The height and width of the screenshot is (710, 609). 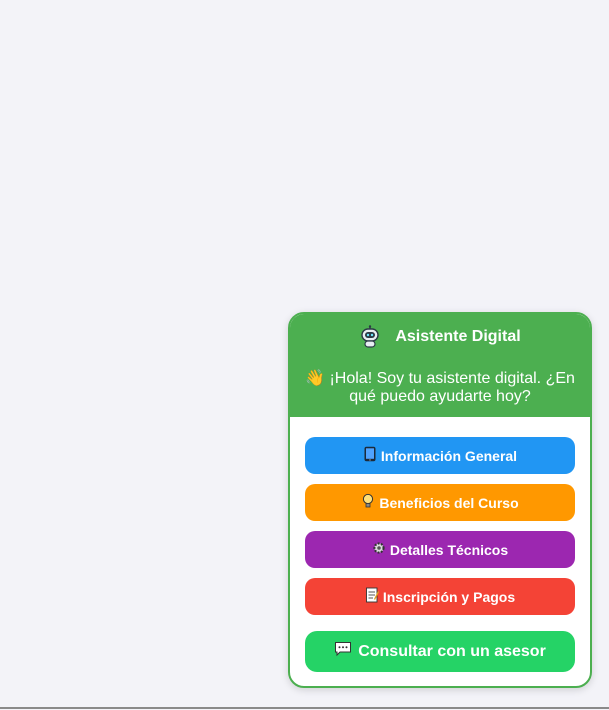 I want to click on consult-advisor-label: Consultar con un asesor, so click(x=452, y=651).